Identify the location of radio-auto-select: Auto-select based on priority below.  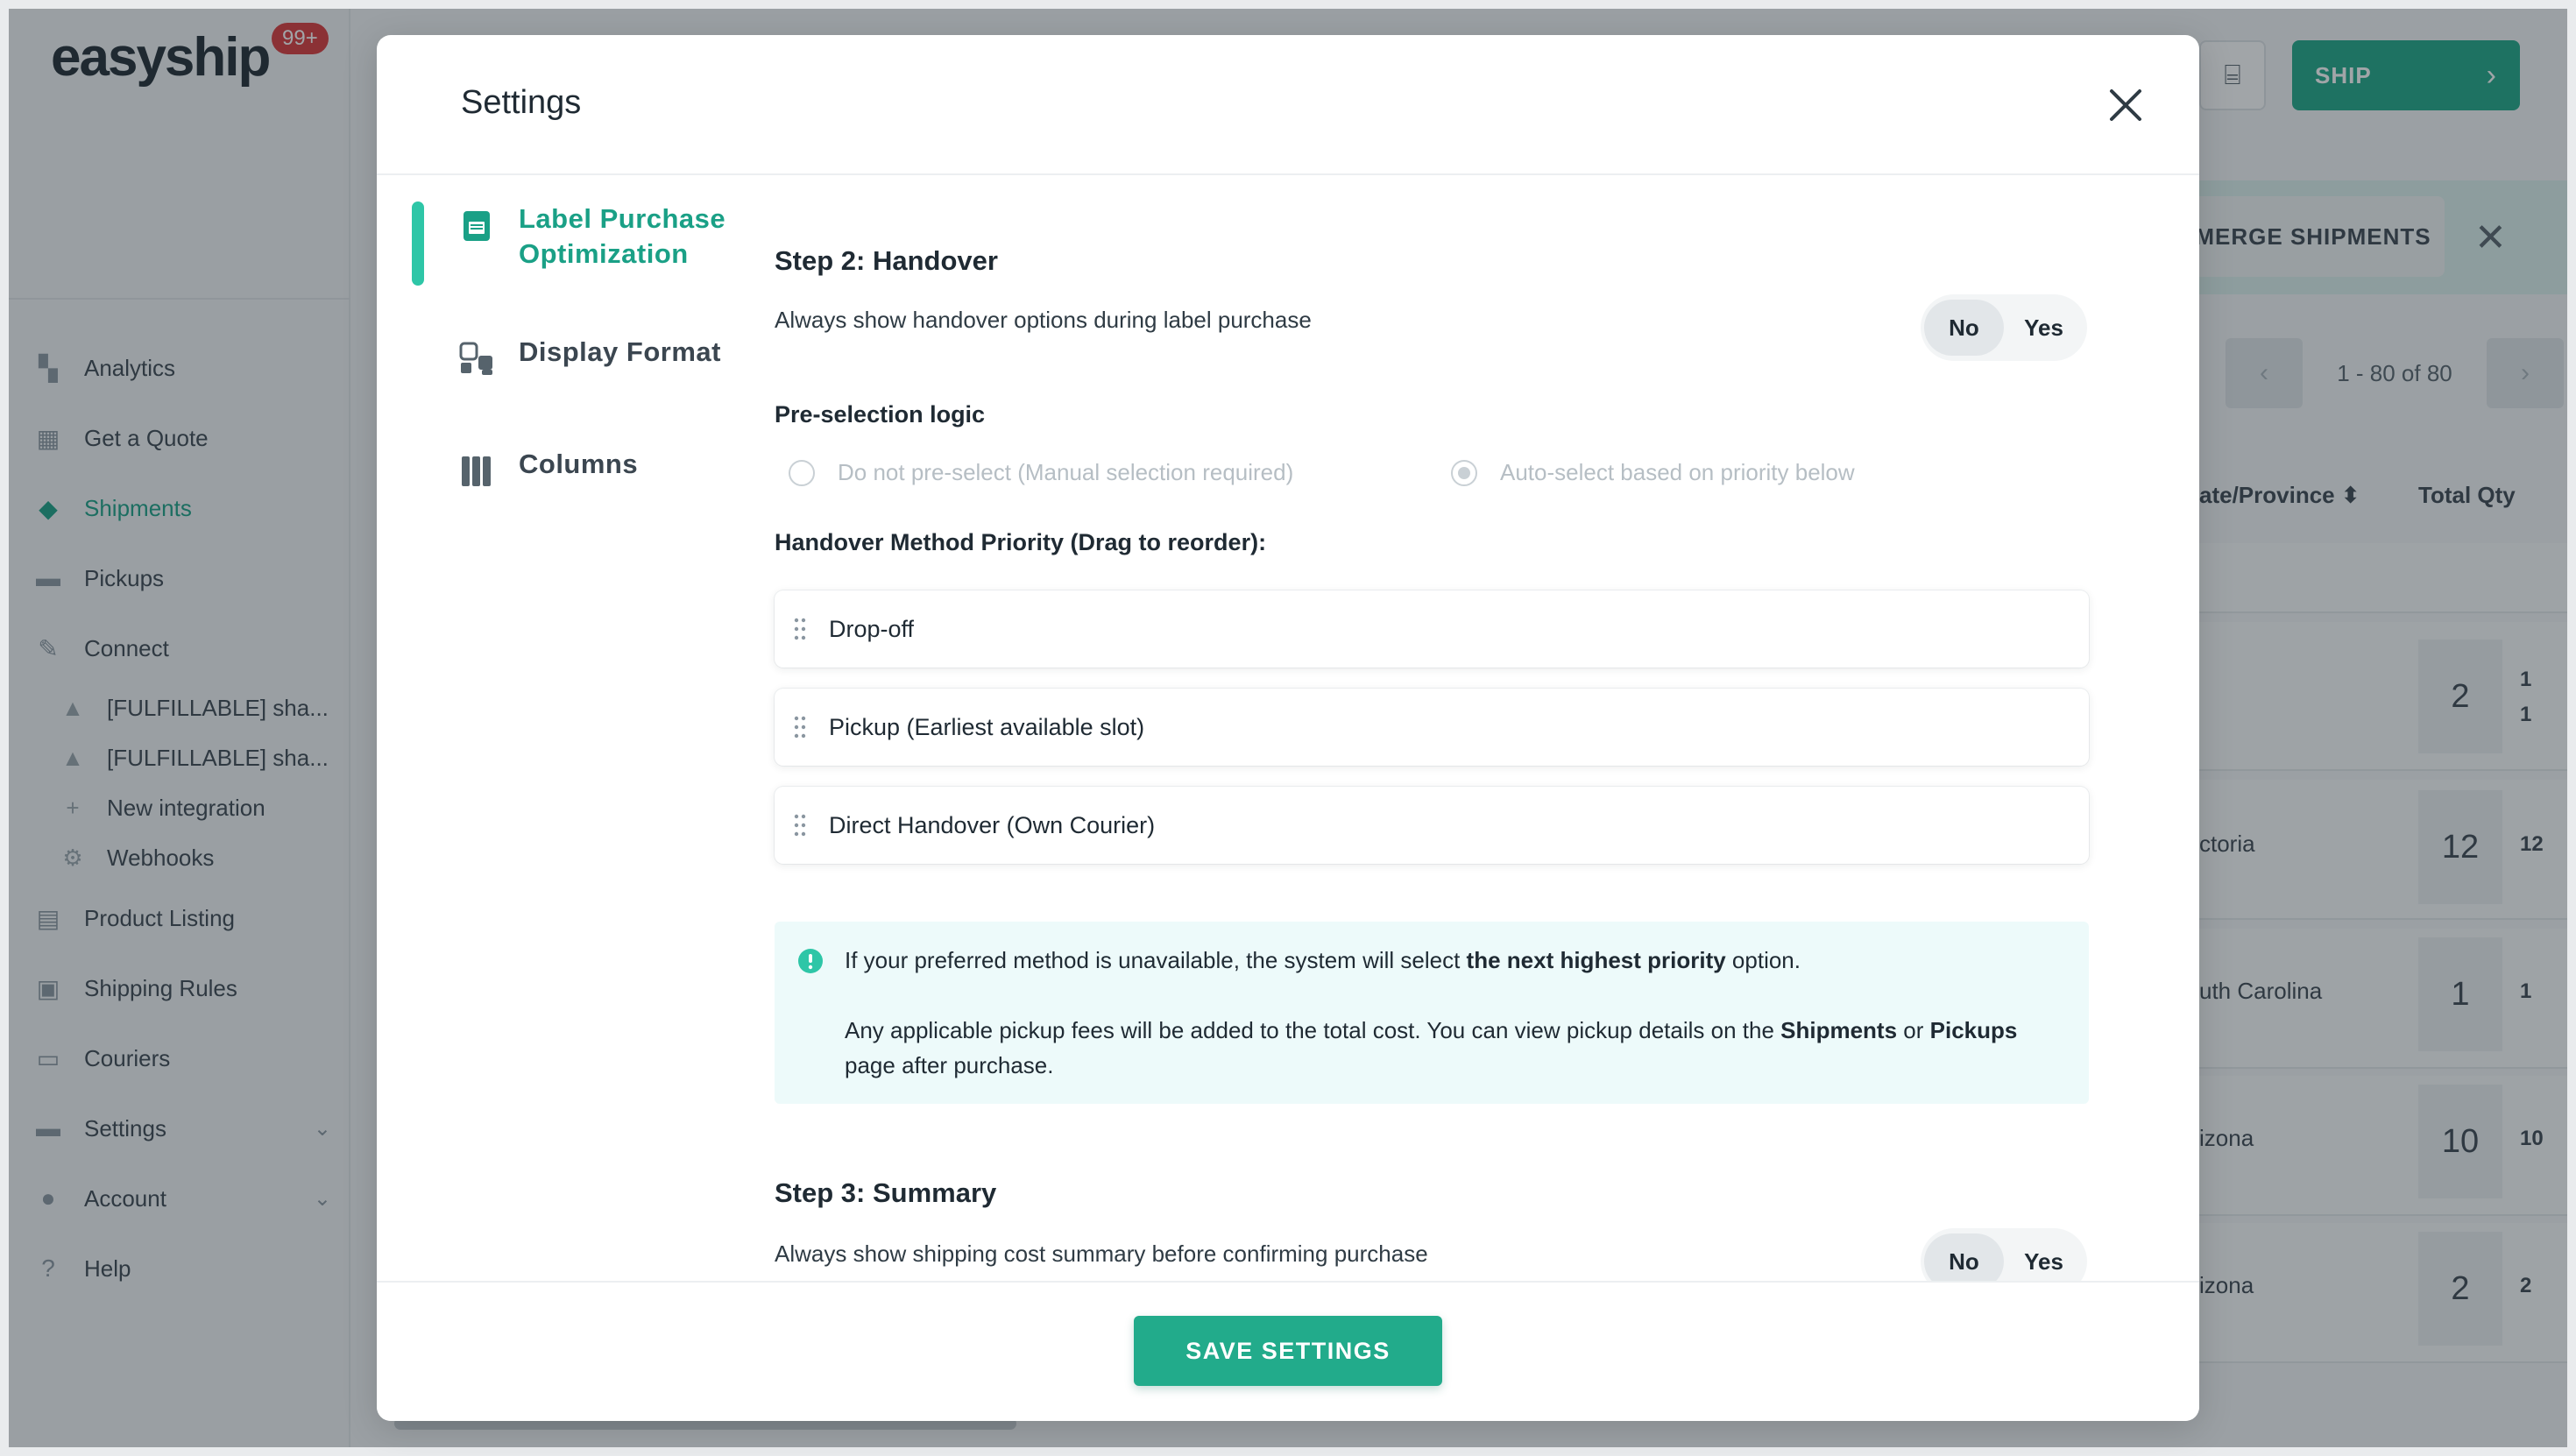
(1653, 473).